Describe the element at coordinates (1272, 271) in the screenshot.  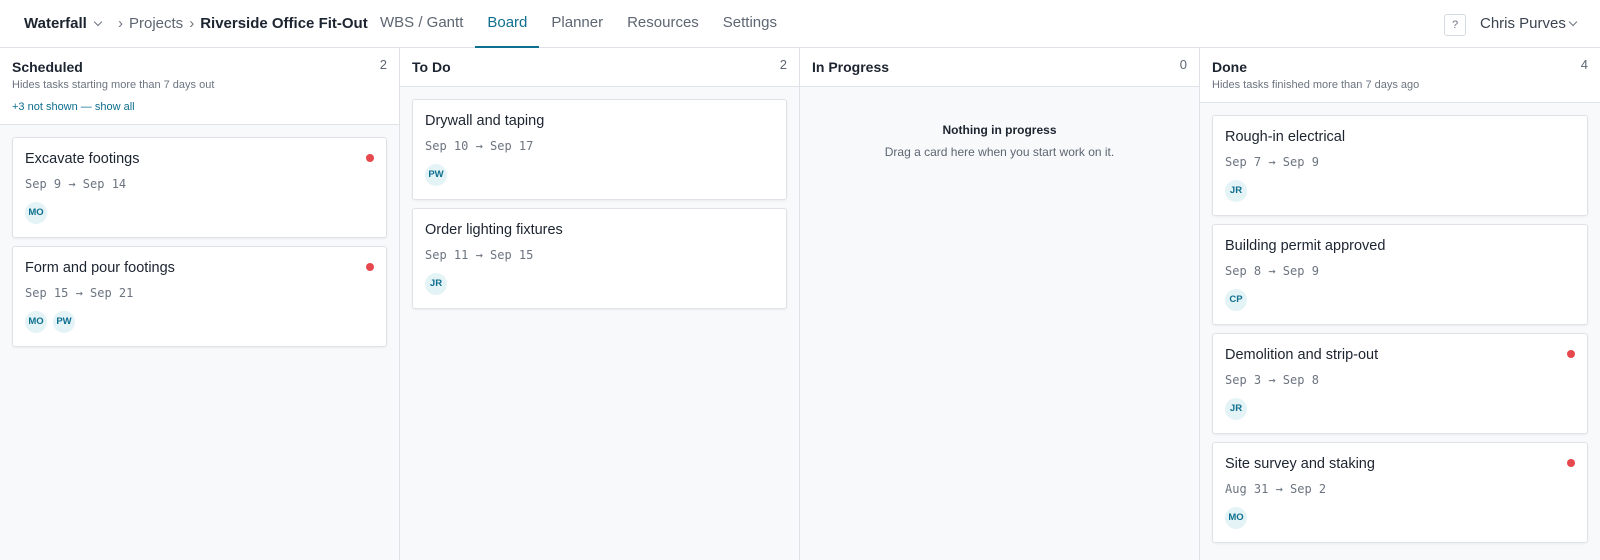
I see `card-dates: Sep 8 → Sep 9` at that location.